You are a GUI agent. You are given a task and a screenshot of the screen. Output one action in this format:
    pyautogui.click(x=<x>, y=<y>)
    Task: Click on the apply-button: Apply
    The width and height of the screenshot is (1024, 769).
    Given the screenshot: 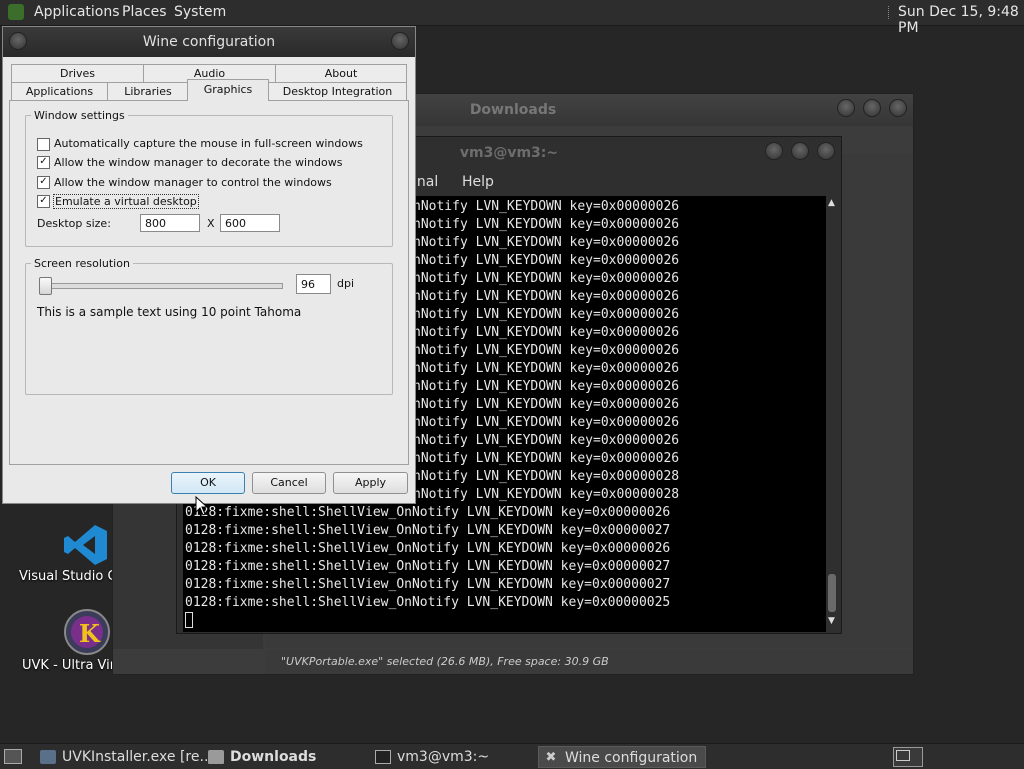 What is the action you would take?
    pyautogui.click(x=370, y=483)
    